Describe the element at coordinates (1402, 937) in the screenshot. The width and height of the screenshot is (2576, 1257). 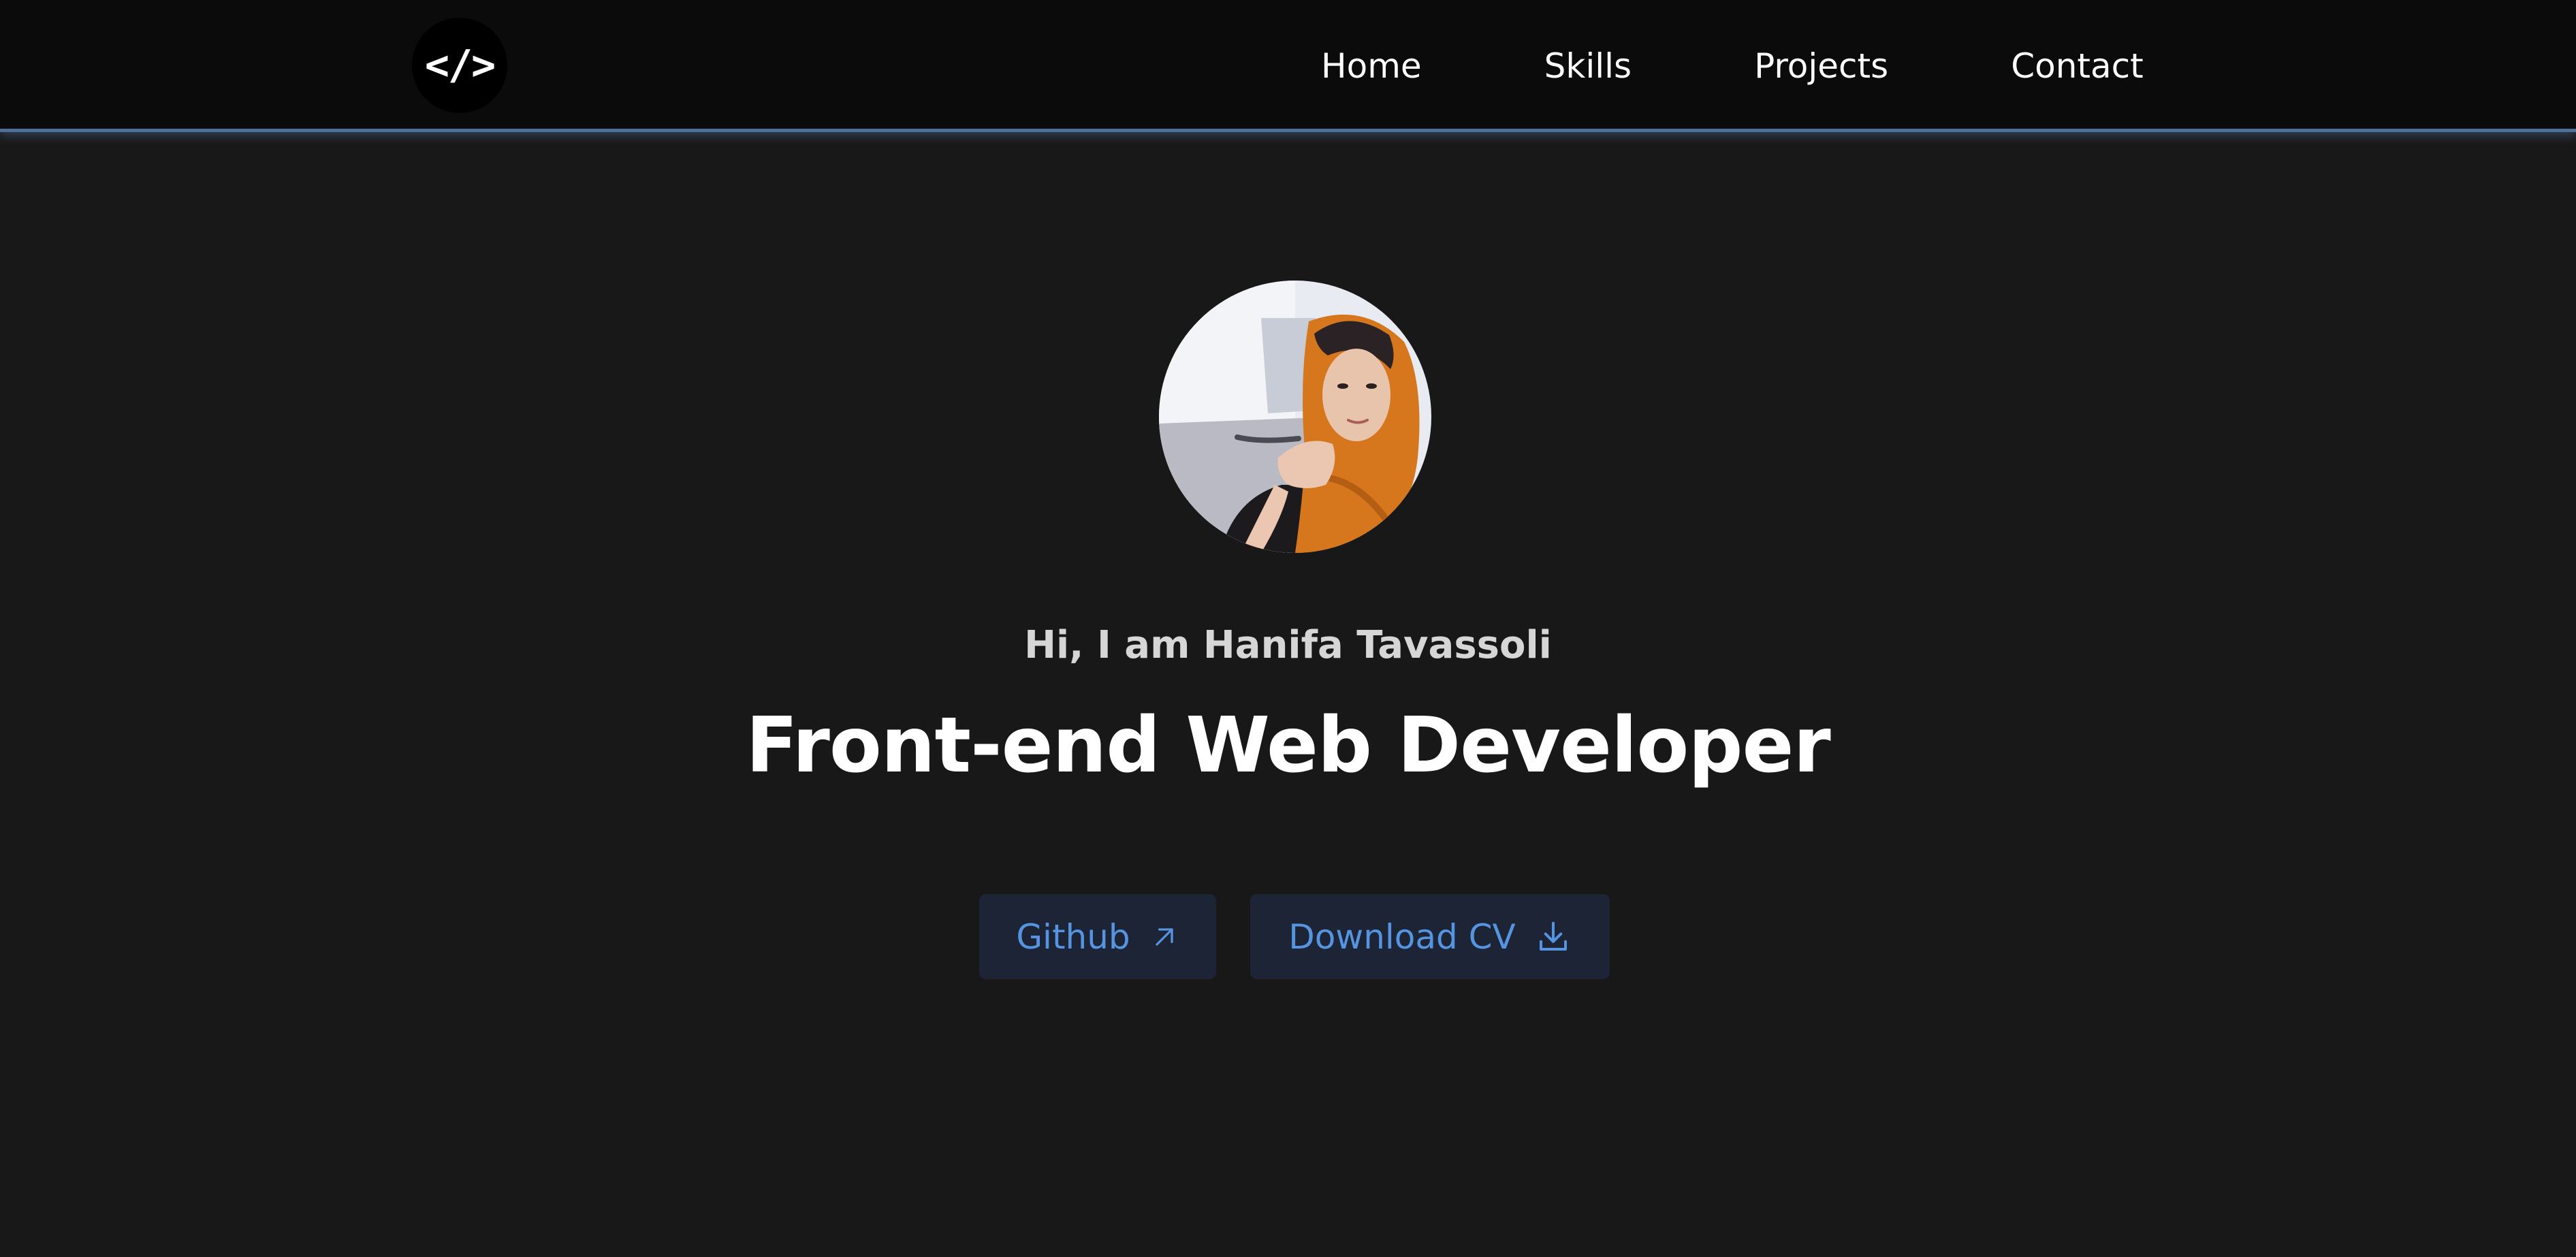
I see `download-cv-button-label: Download CV` at that location.